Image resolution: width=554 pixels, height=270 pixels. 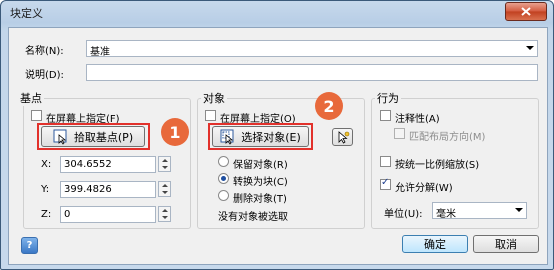 What do you see at coordinates (88, 164) in the screenshot?
I see `x-value: 304.6552` at bounding box center [88, 164].